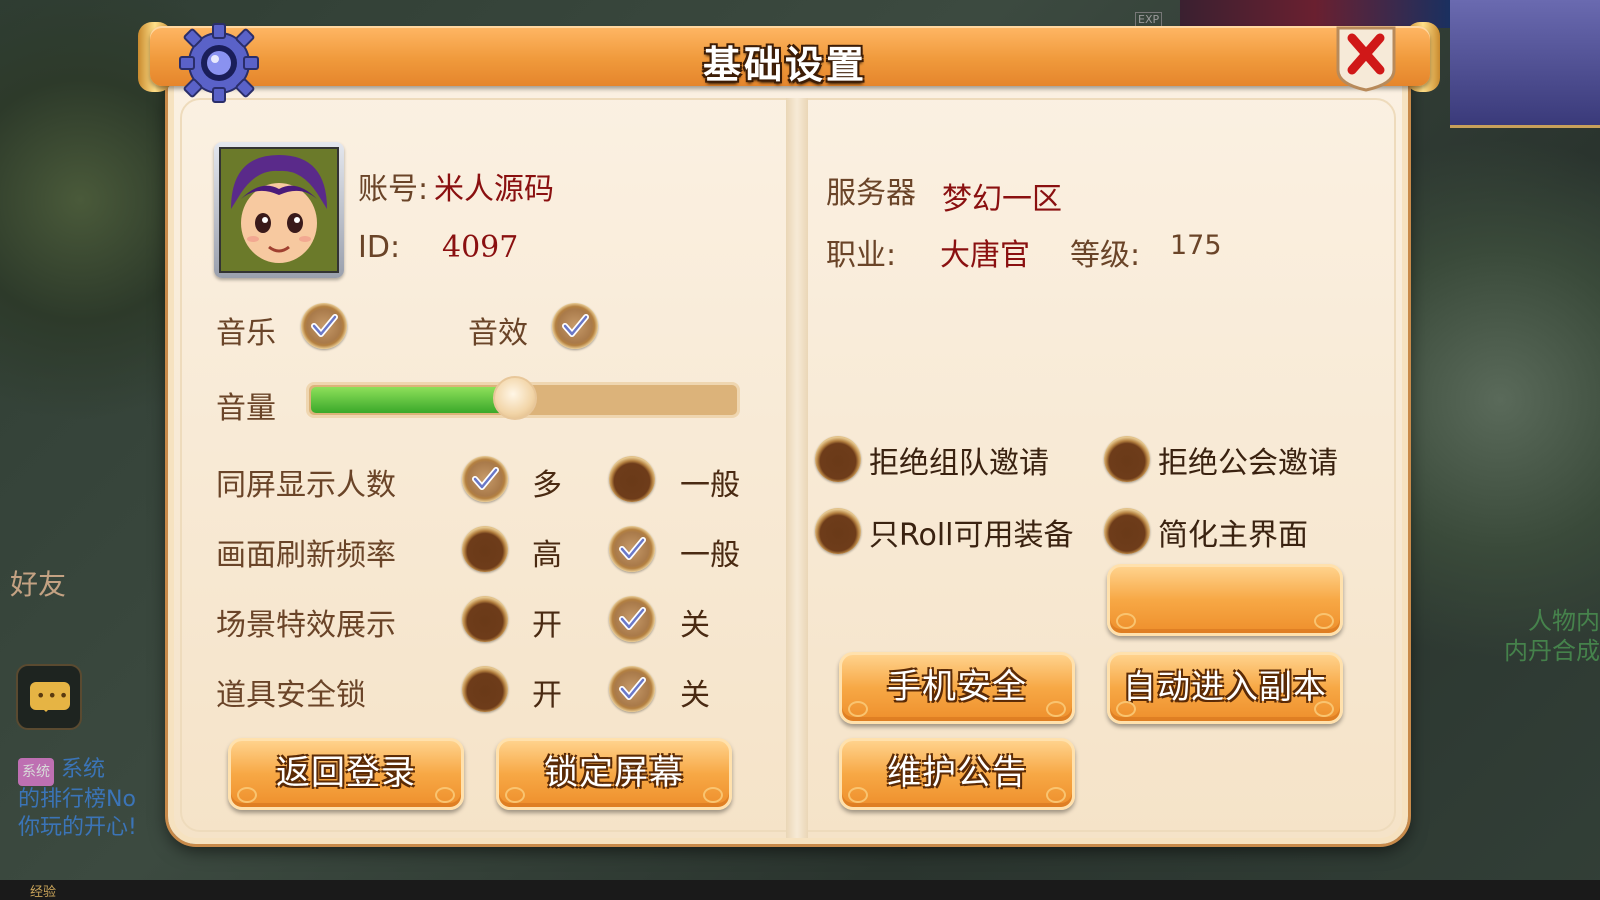 This screenshot has height=900, width=1600. I want to click on account-label: 账号:, so click(393, 189).